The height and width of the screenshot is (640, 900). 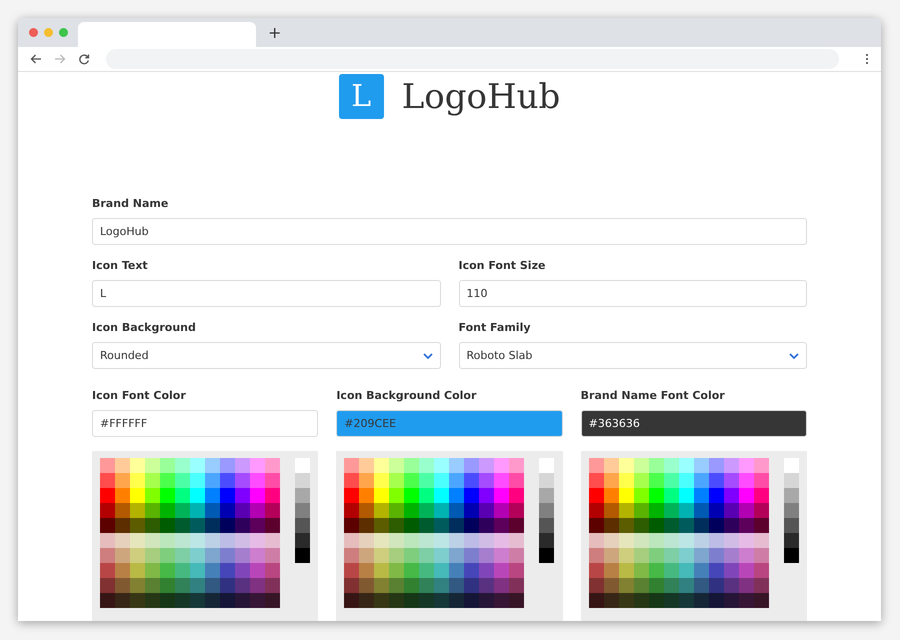 What do you see at coordinates (131, 203) in the screenshot?
I see `field-label: Brand Name` at bounding box center [131, 203].